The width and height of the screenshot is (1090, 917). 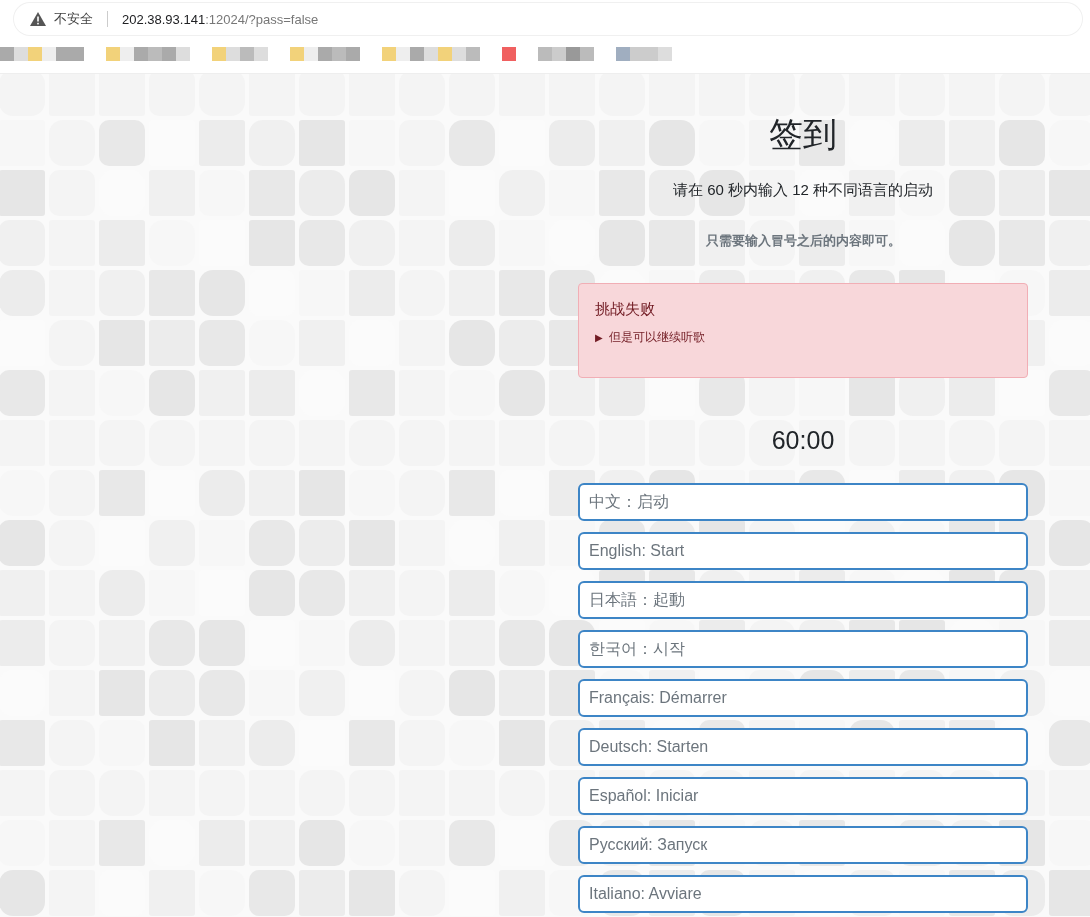 I want to click on answer-field: Français: Démarrer, so click(x=803, y=698).